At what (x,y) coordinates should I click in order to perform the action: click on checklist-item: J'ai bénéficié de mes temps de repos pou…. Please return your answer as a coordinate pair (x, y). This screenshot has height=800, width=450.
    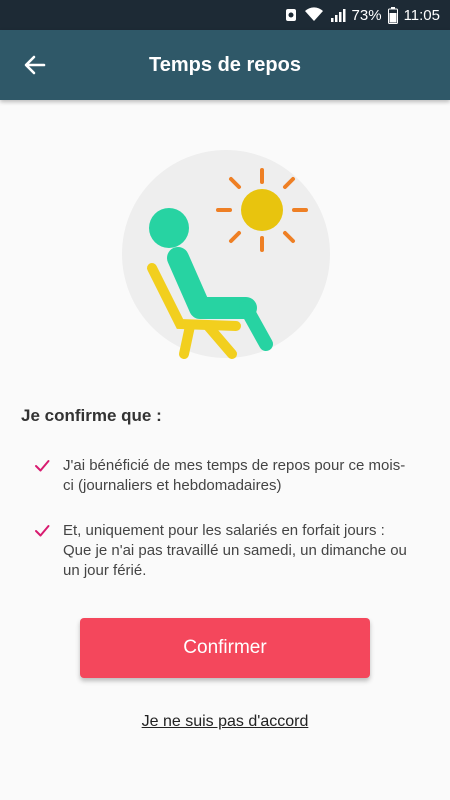
    Looking at the image, I should click on (224, 476).